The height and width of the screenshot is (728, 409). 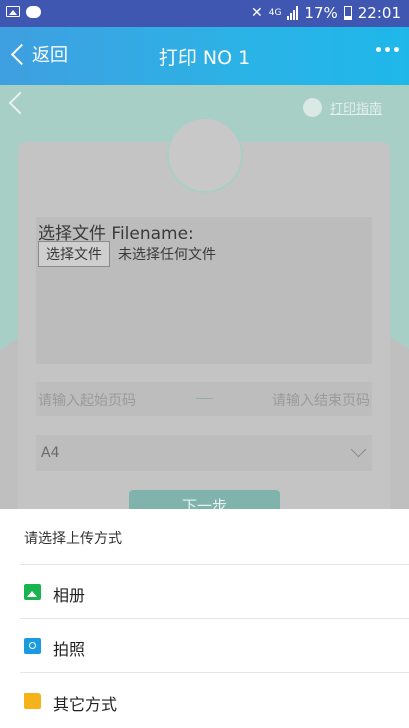 What do you see at coordinates (204, 499) in the screenshot?
I see `next-button: 下一步` at bounding box center [204, 499].